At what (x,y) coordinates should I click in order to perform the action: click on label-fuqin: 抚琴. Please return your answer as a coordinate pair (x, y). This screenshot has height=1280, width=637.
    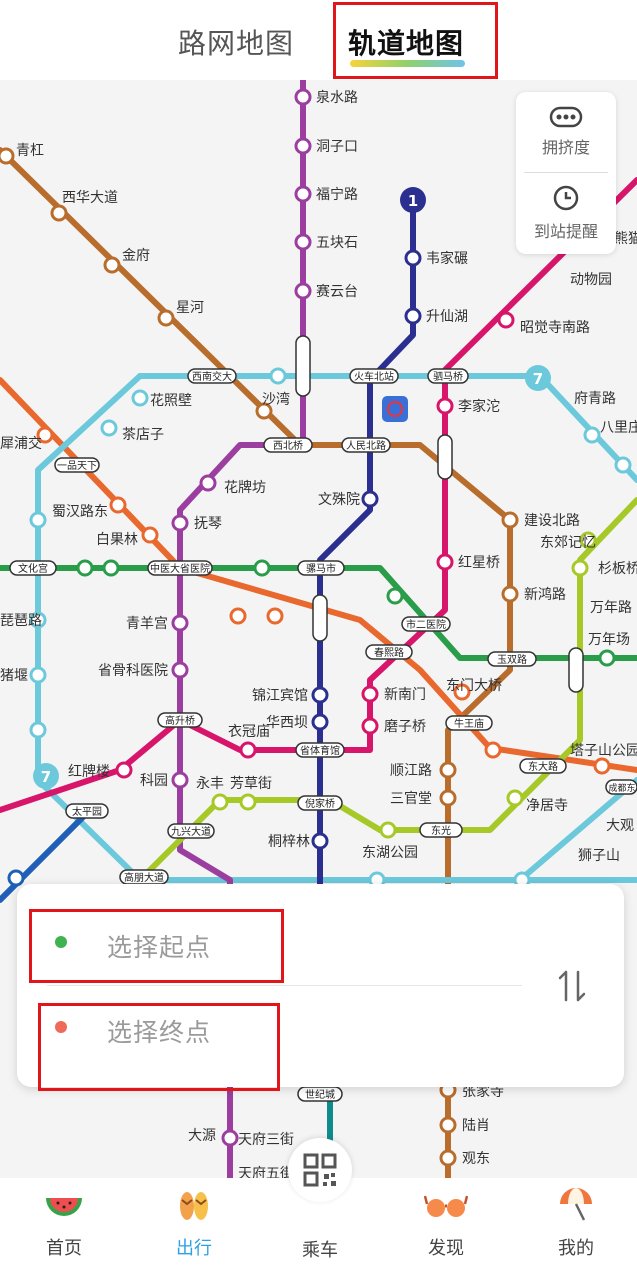
    Looking at the image, I should click on (208, 524).